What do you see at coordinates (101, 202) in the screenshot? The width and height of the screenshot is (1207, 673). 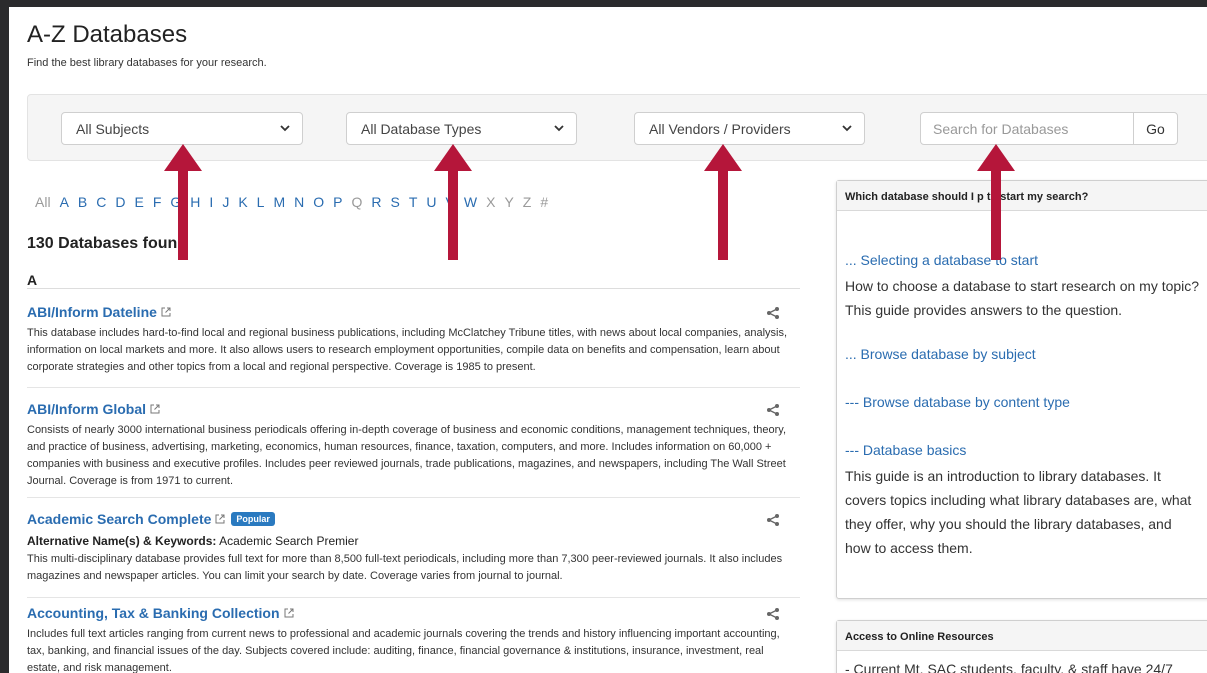 I see `alpha-letter-c: C` at bounding box center [101, 202].